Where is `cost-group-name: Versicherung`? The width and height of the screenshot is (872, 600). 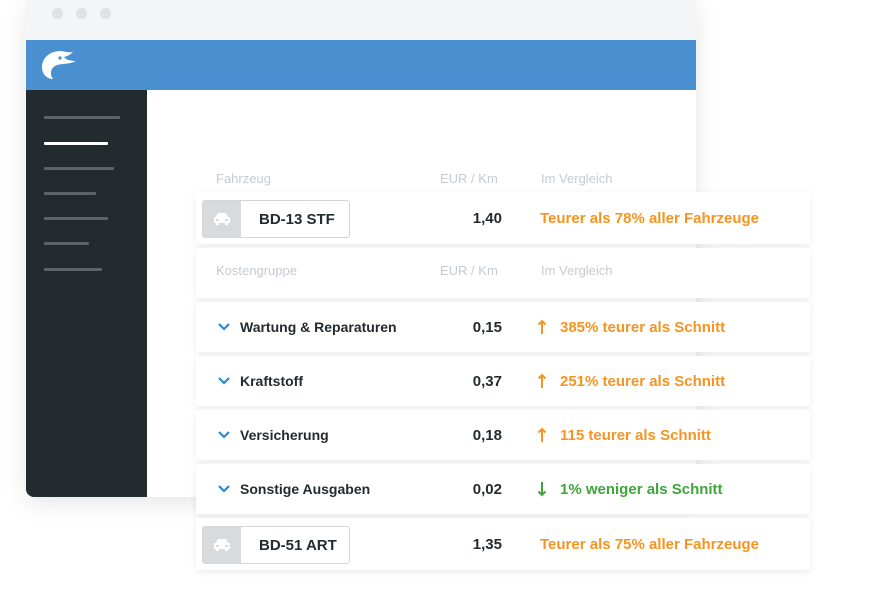
cost-group-name: Versicherung is located at coordinates (284, 435).